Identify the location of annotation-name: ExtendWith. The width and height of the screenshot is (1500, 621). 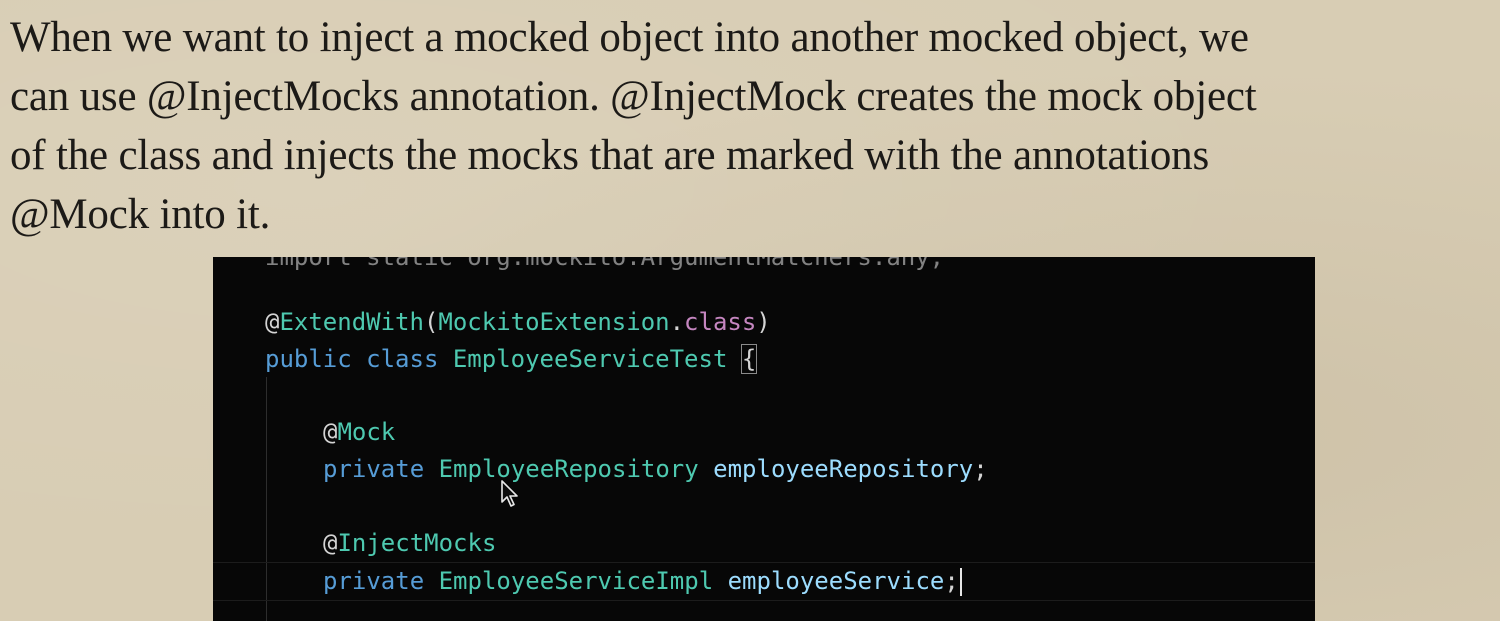
(351, 322).